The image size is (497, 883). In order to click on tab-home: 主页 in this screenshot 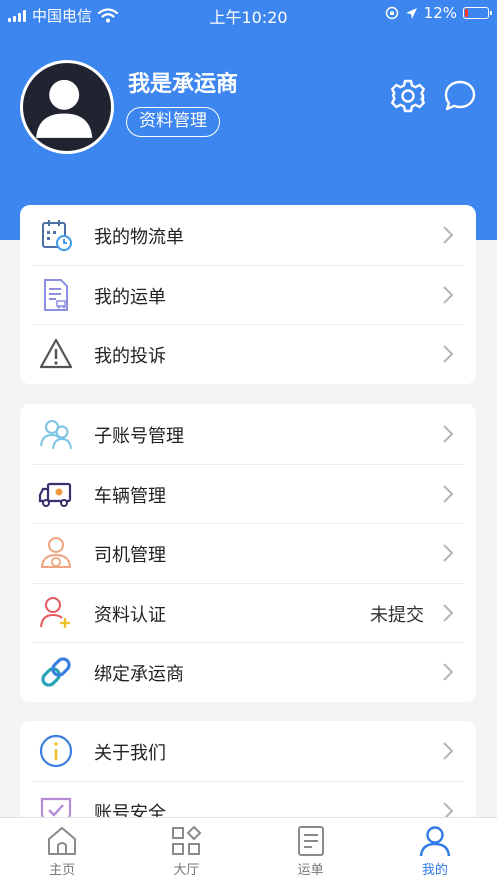, I will do `click(62, 850)`.